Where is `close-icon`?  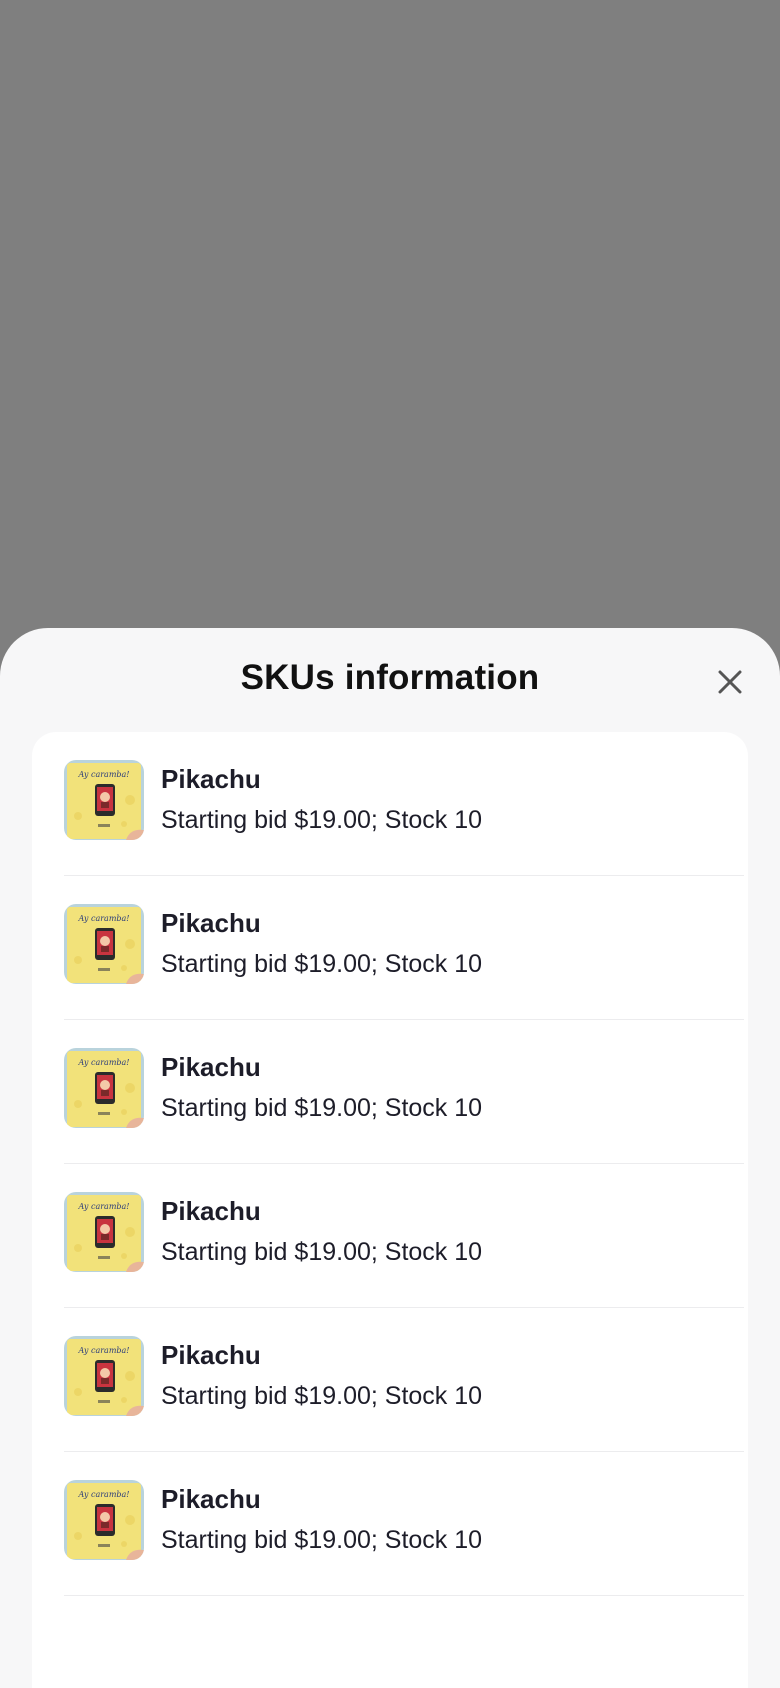
close-icon is located at coordinates (730, 682).